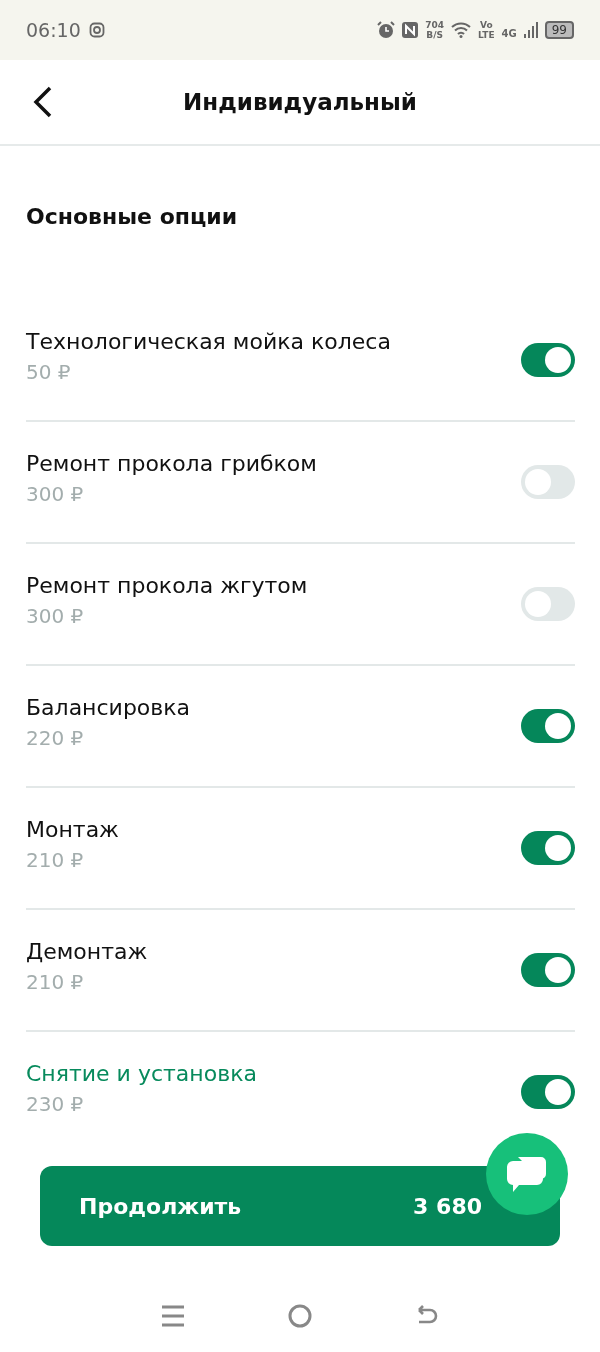  I want to click on network-speed: 704 B/S, so click(434, 30).